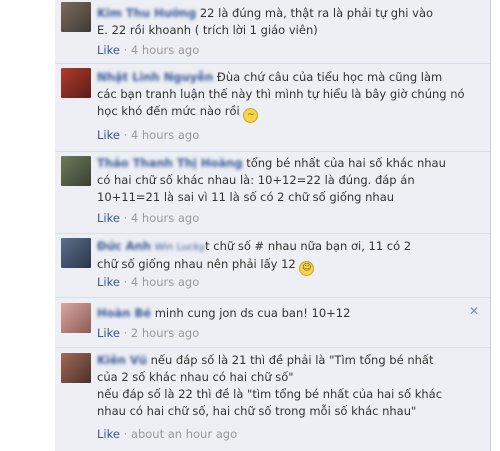  Describe the element at coordinates (124, 313) in the screenshot. I see `comment-author: Hoàn Bé` at that location.